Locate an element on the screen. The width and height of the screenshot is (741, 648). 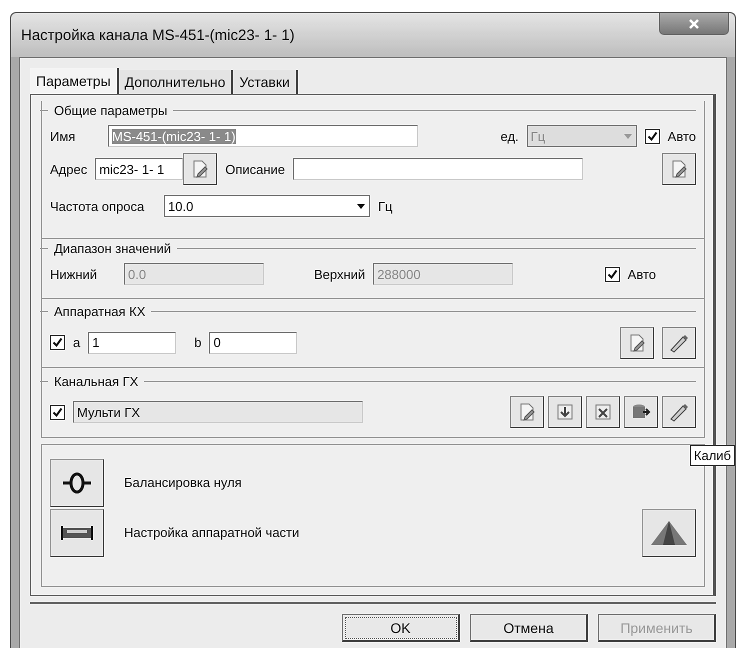
field-label: Имя is located at coordinates (63, 136).